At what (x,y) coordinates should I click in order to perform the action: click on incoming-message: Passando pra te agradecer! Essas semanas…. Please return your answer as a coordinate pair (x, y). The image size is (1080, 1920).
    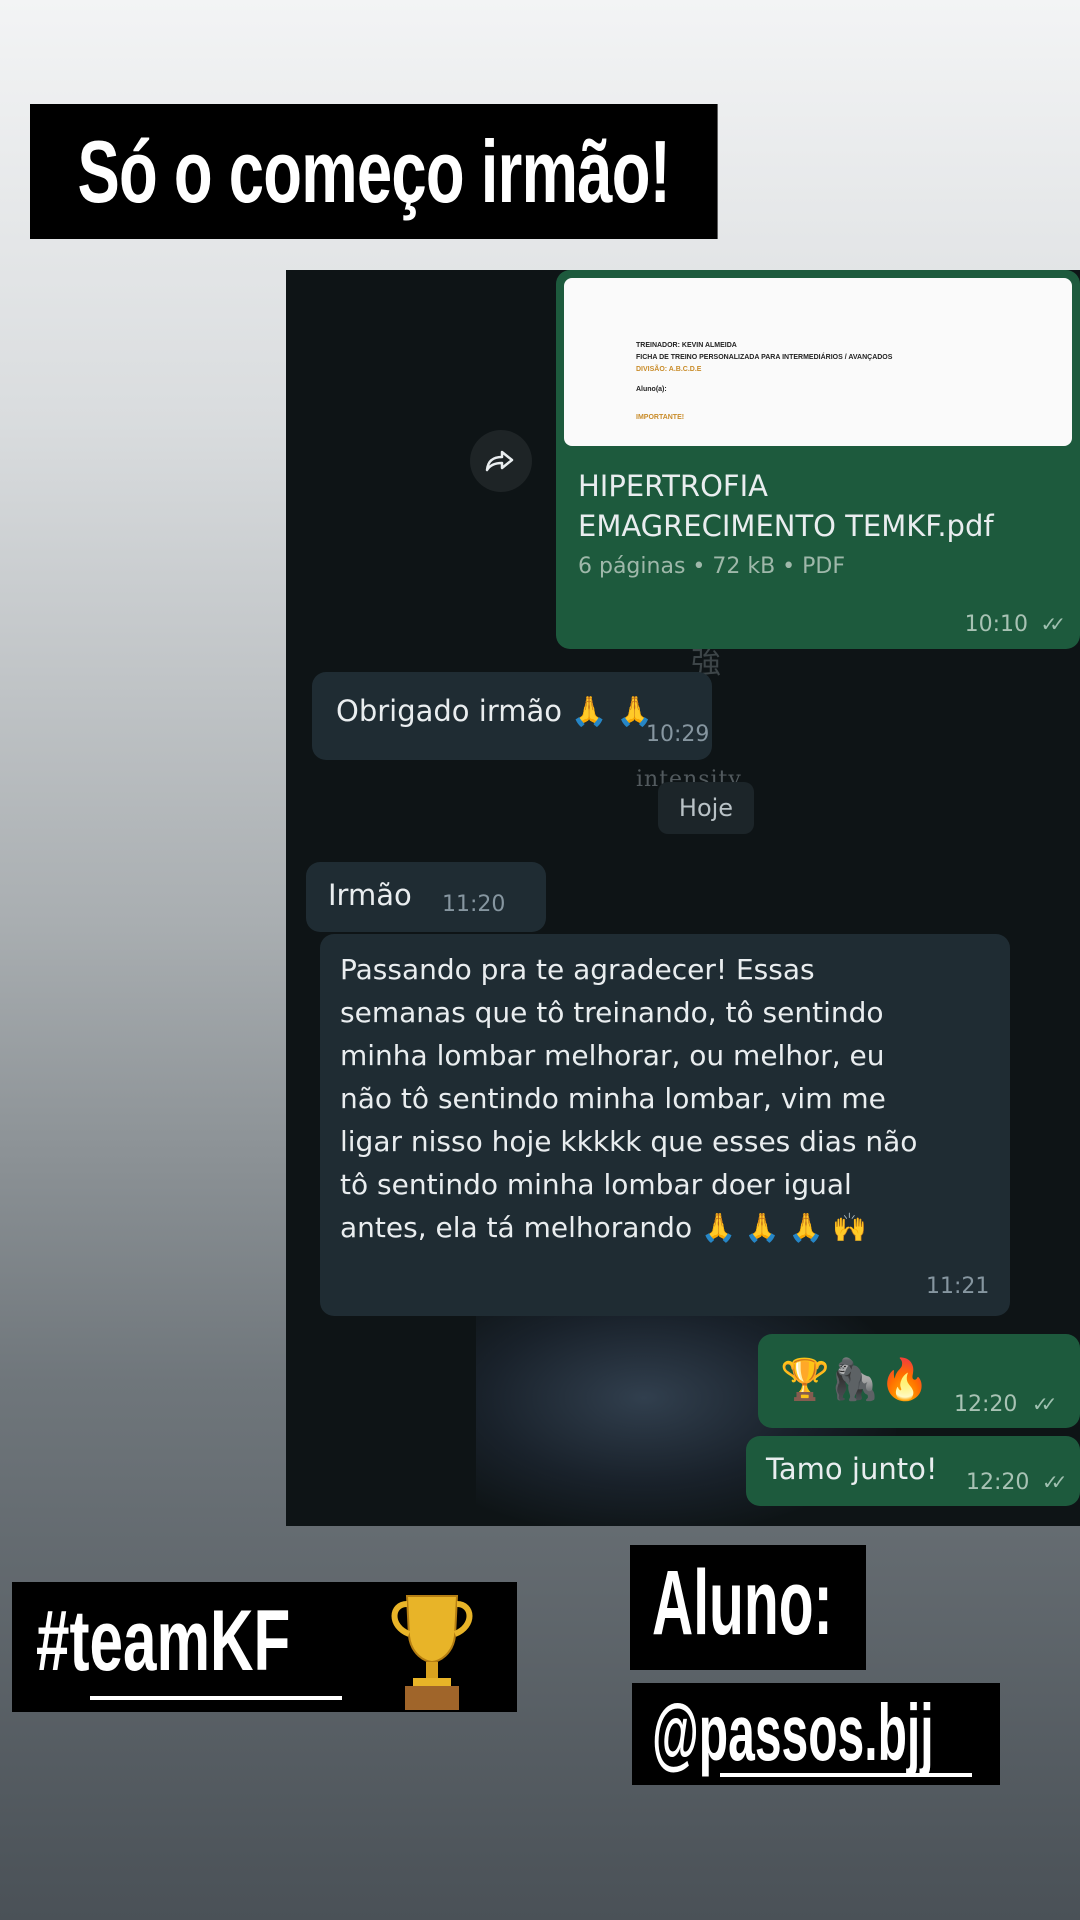
    Looking at the image, I should click on (665, 1125).